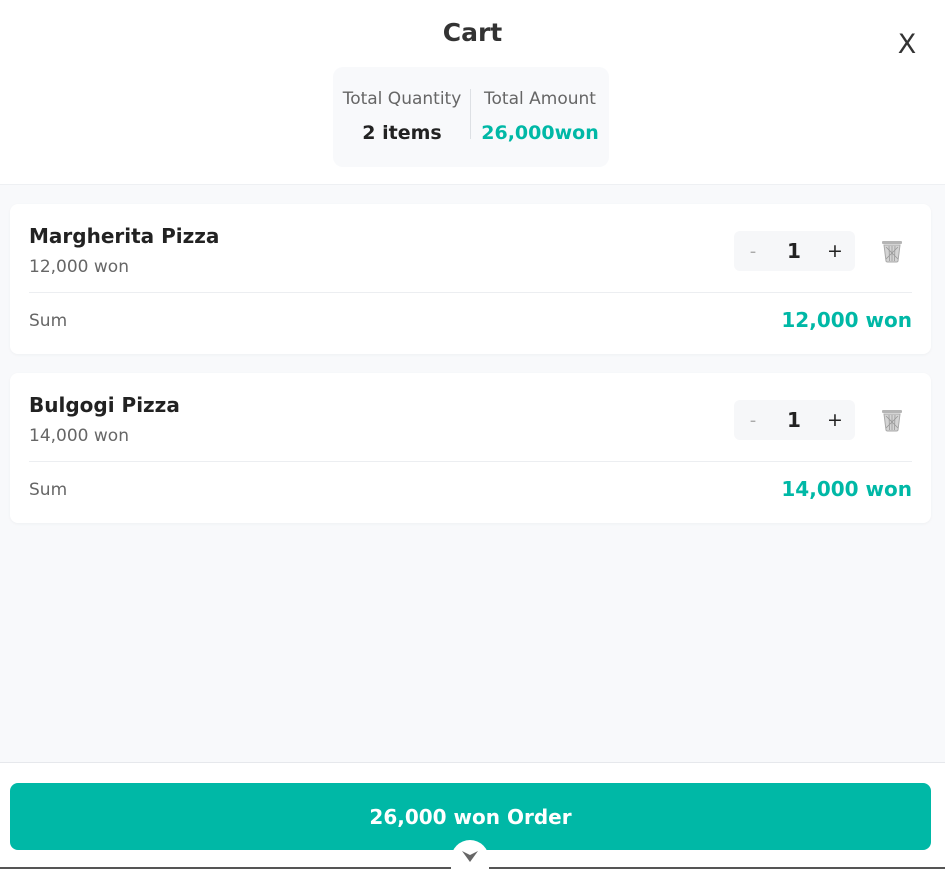  Describe the element at coordinates (846, 489) in the screenshot. I see `item-sum-value: 14,000 won` at that location.